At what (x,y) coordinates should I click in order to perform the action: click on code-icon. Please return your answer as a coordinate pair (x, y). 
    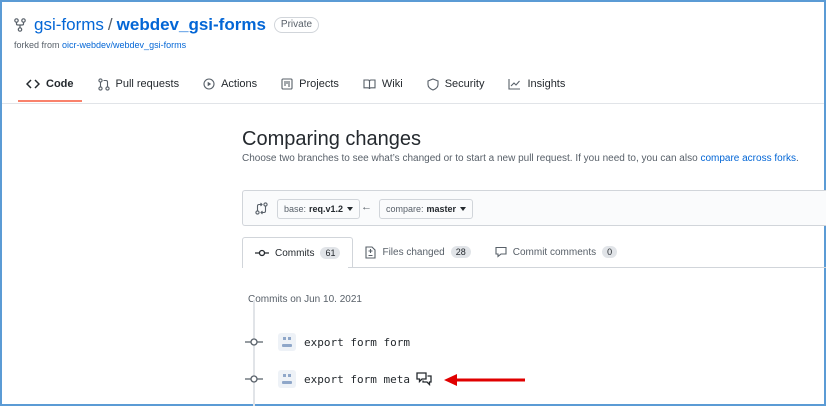
    Looking at the image, I should click on (33, 84).